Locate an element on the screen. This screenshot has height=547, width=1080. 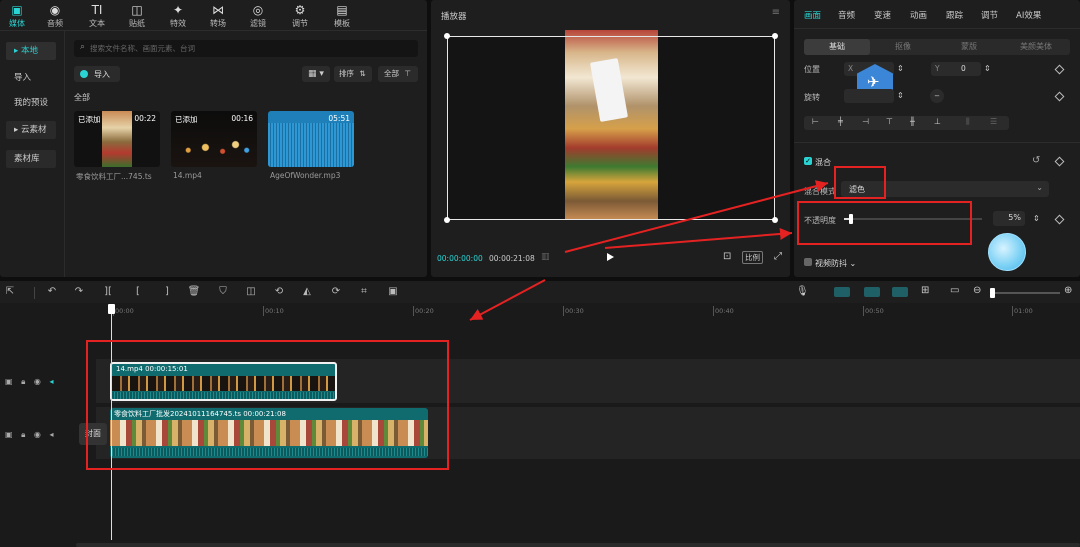
timeline-scrollbar is located at coordinates (578, 545).